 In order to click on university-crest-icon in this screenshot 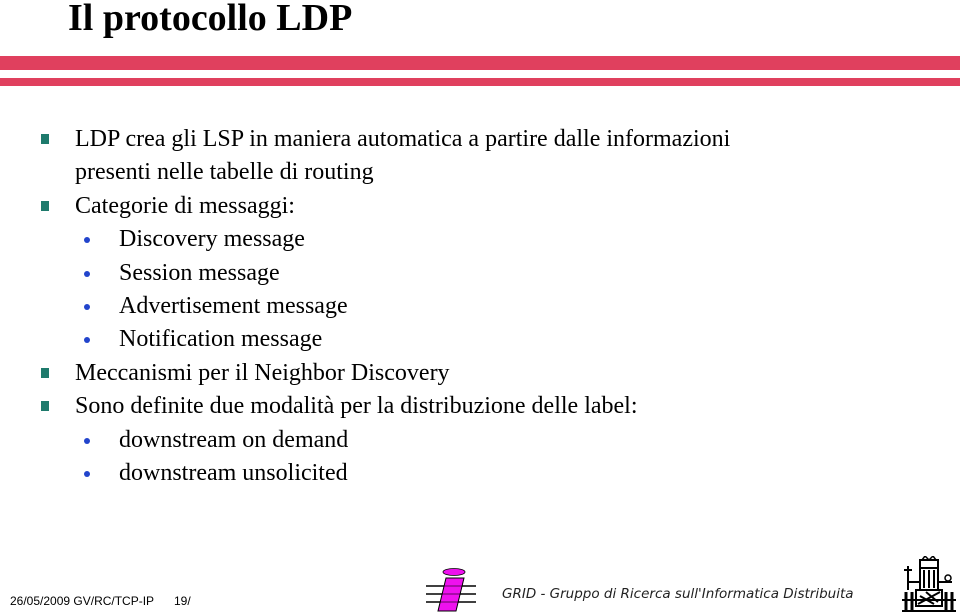, I will do `click(929, 584)`.